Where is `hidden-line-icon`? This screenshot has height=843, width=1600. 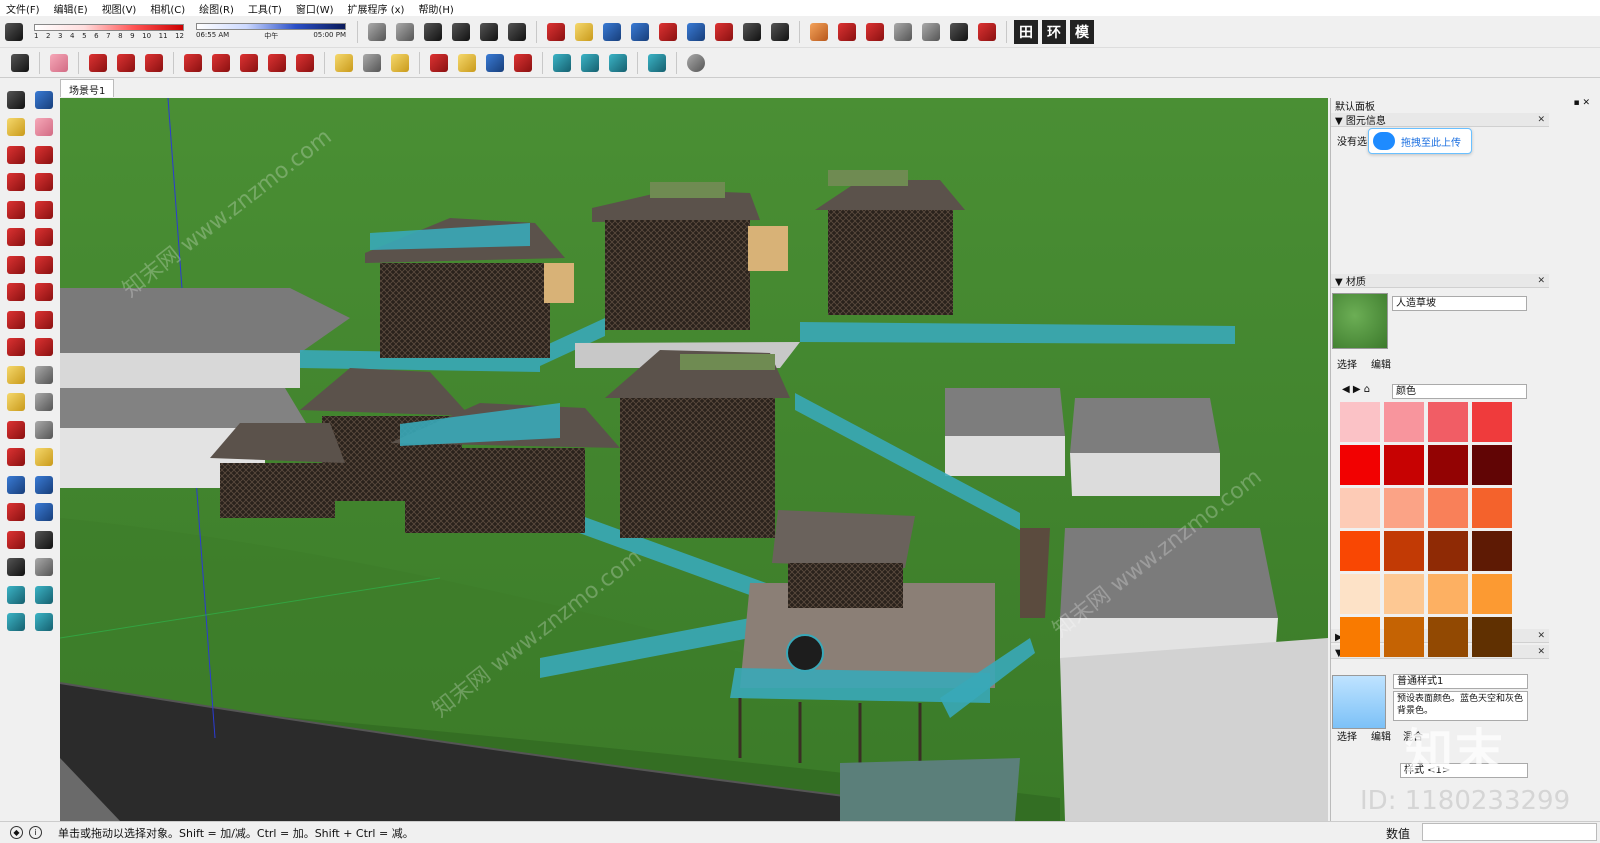
hidden-line-icon is located at coordinates (875, 32).